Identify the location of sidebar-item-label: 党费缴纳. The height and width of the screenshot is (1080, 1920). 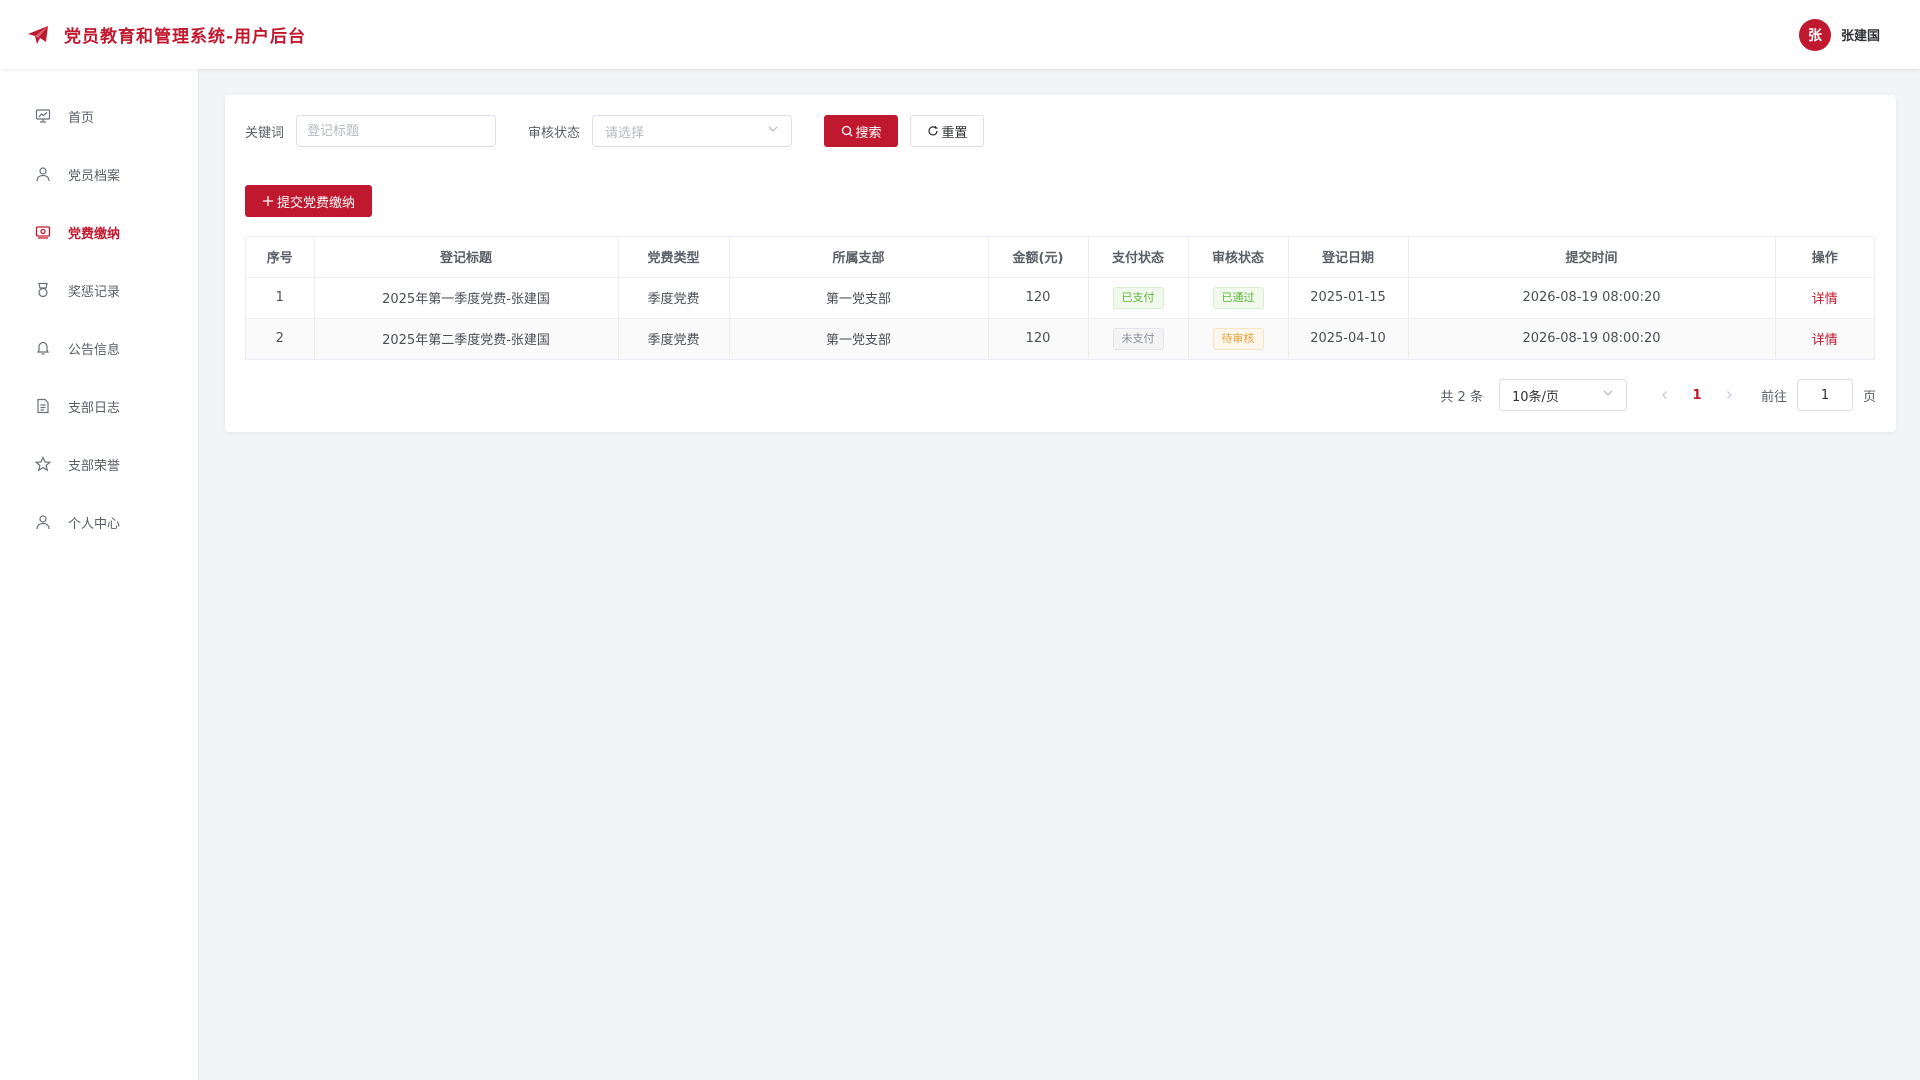
(94, 234).